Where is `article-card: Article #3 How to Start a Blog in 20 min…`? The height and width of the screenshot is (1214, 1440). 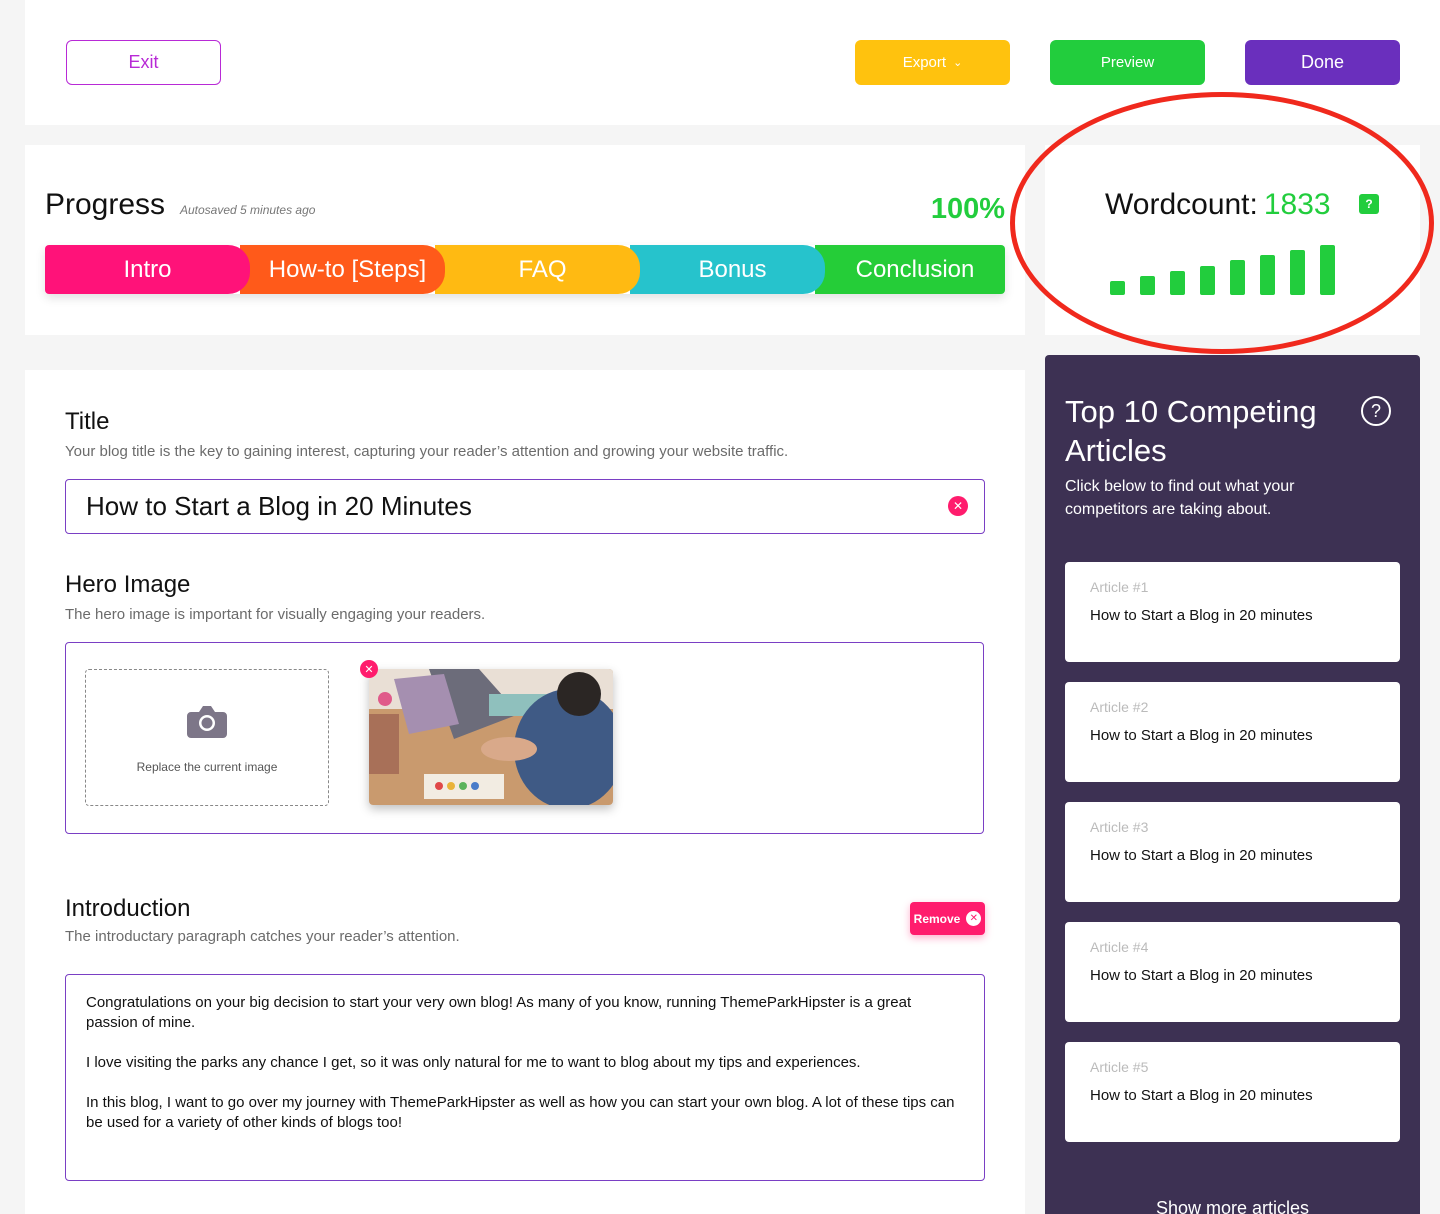 article-card: Article #3 How to Start a Blog in 20 min… is located at coordinates (1232, 852).